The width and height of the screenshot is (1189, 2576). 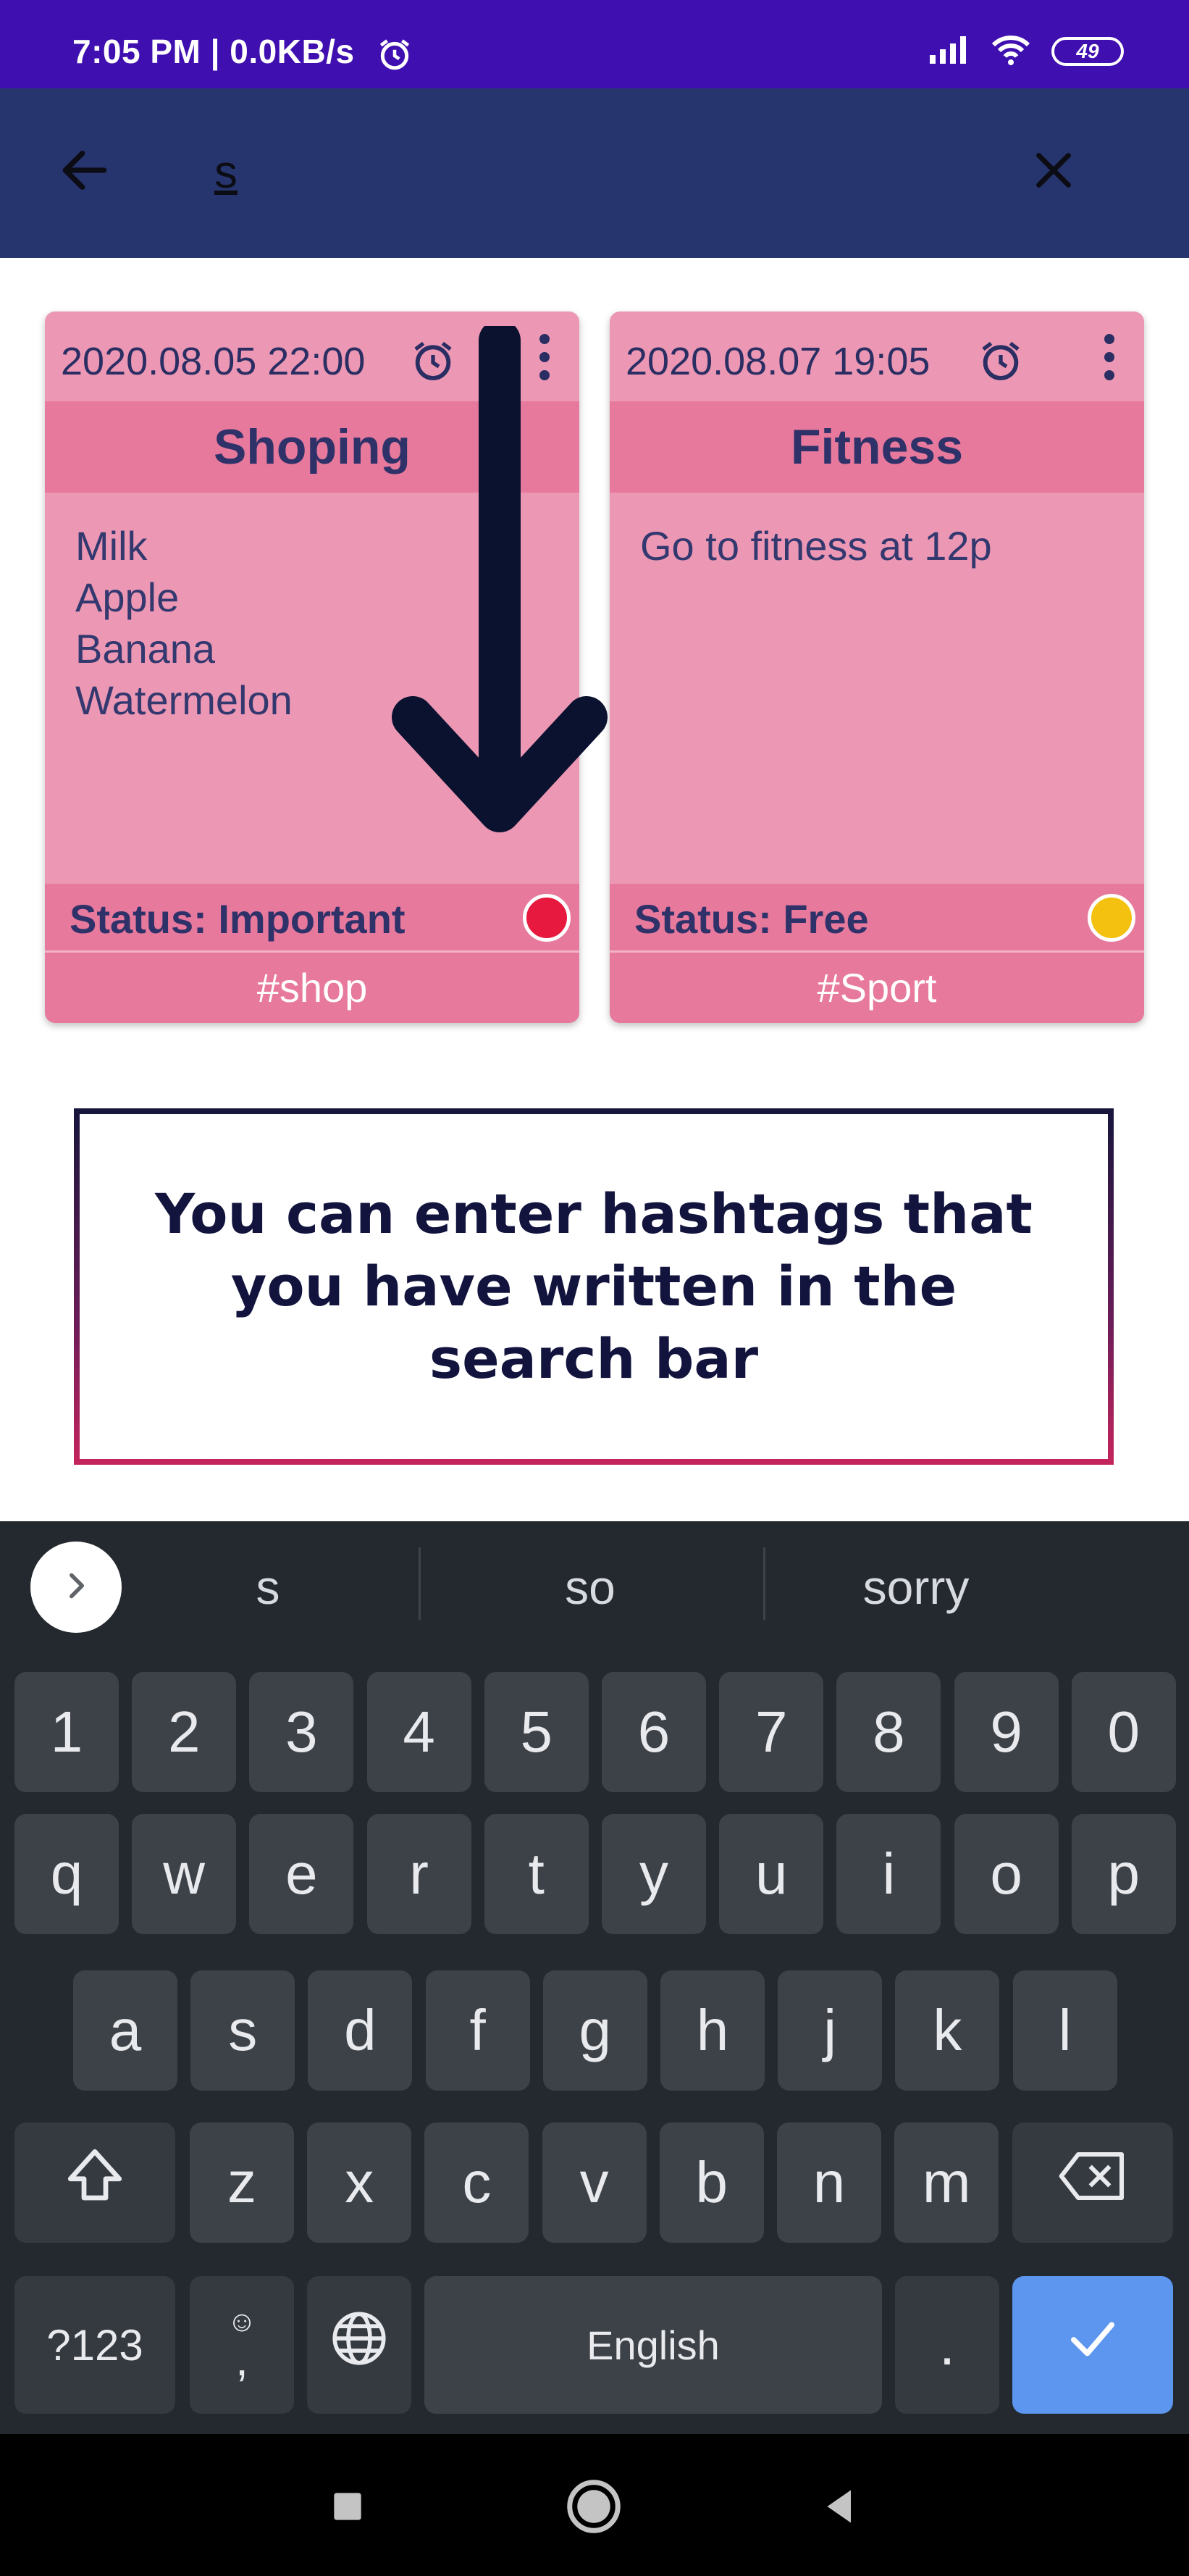 What do you see at coordinates (772, 1874) in the screenshot?
I see `key-u: u` at bounding box center [772, 1874].